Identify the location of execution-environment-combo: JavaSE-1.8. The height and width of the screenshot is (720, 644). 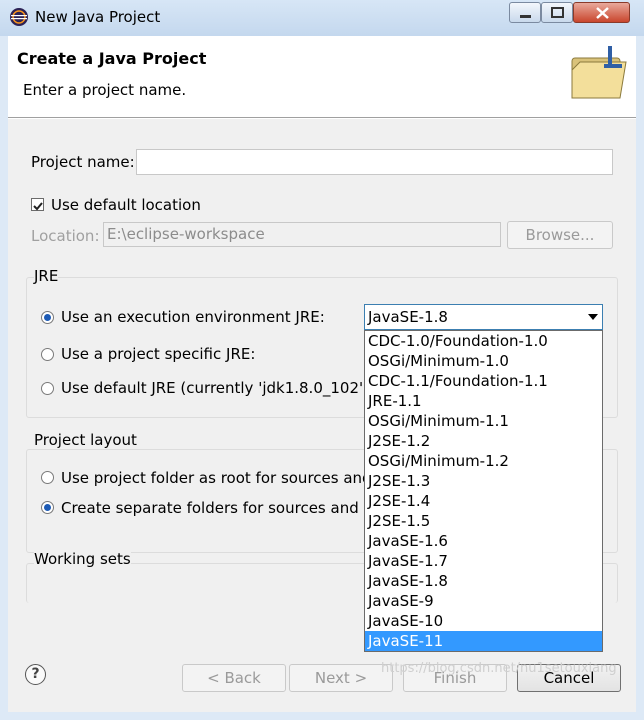
(483, 317).